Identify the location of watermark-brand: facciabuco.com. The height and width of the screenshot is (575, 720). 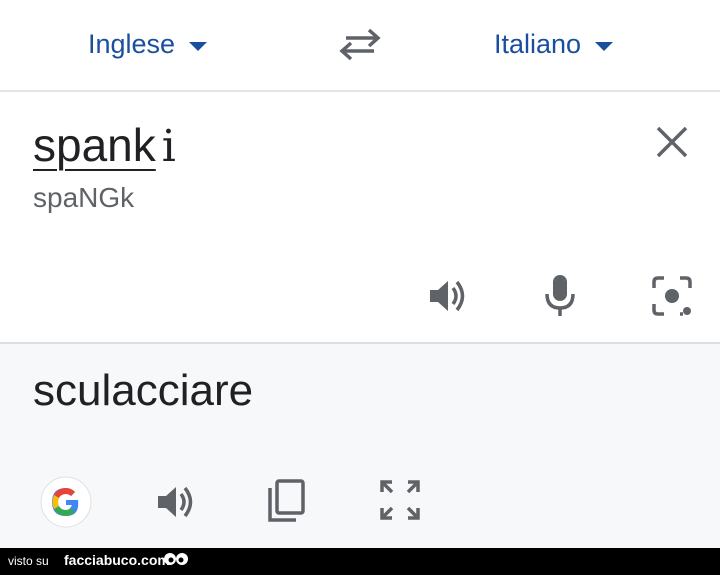
(117, 560).